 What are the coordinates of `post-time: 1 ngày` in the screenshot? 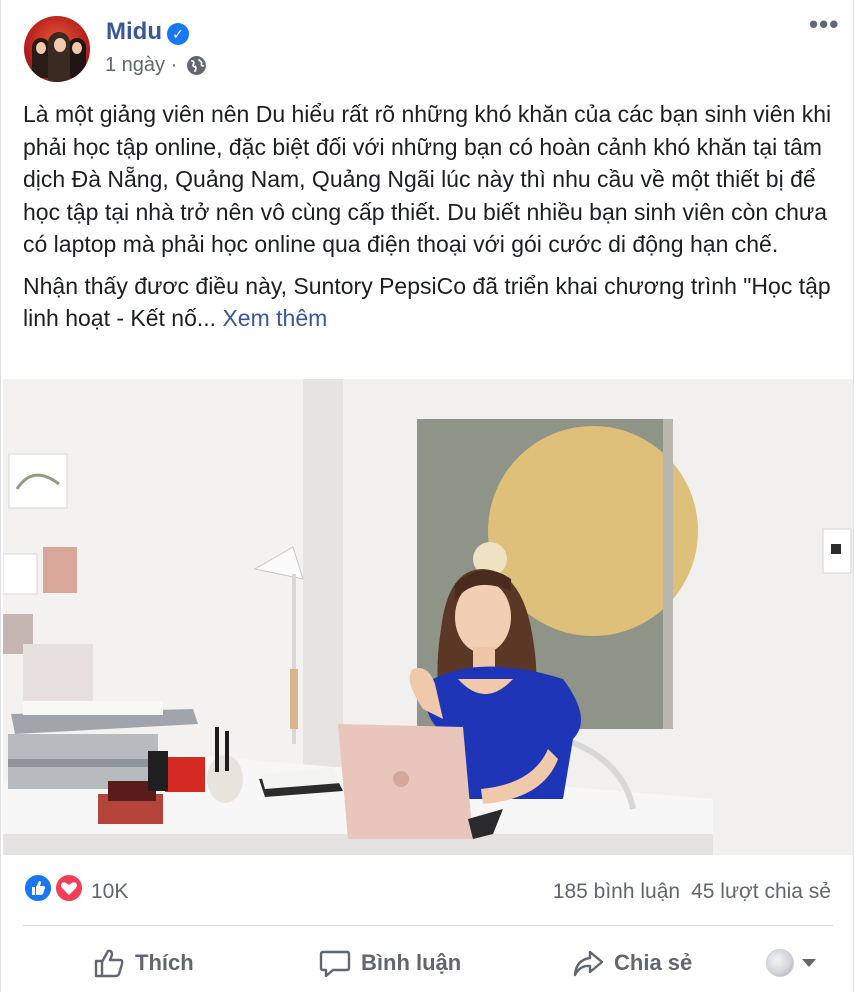 It's located at (135, 65).